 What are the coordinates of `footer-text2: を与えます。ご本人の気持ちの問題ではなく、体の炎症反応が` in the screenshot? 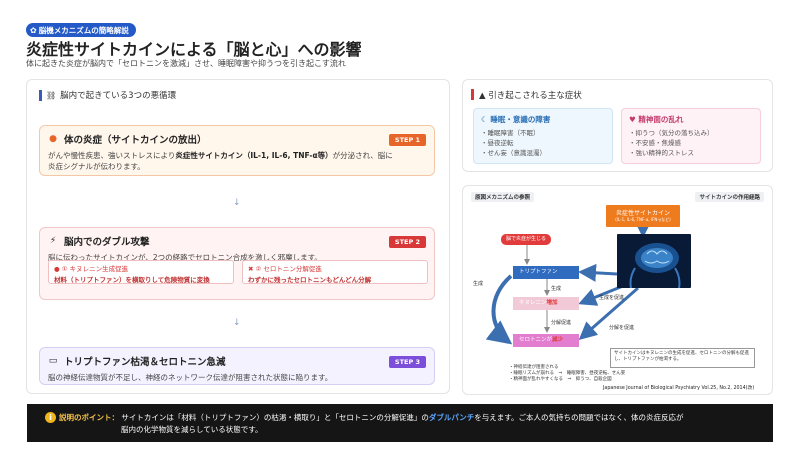 It's located at (579, 417).